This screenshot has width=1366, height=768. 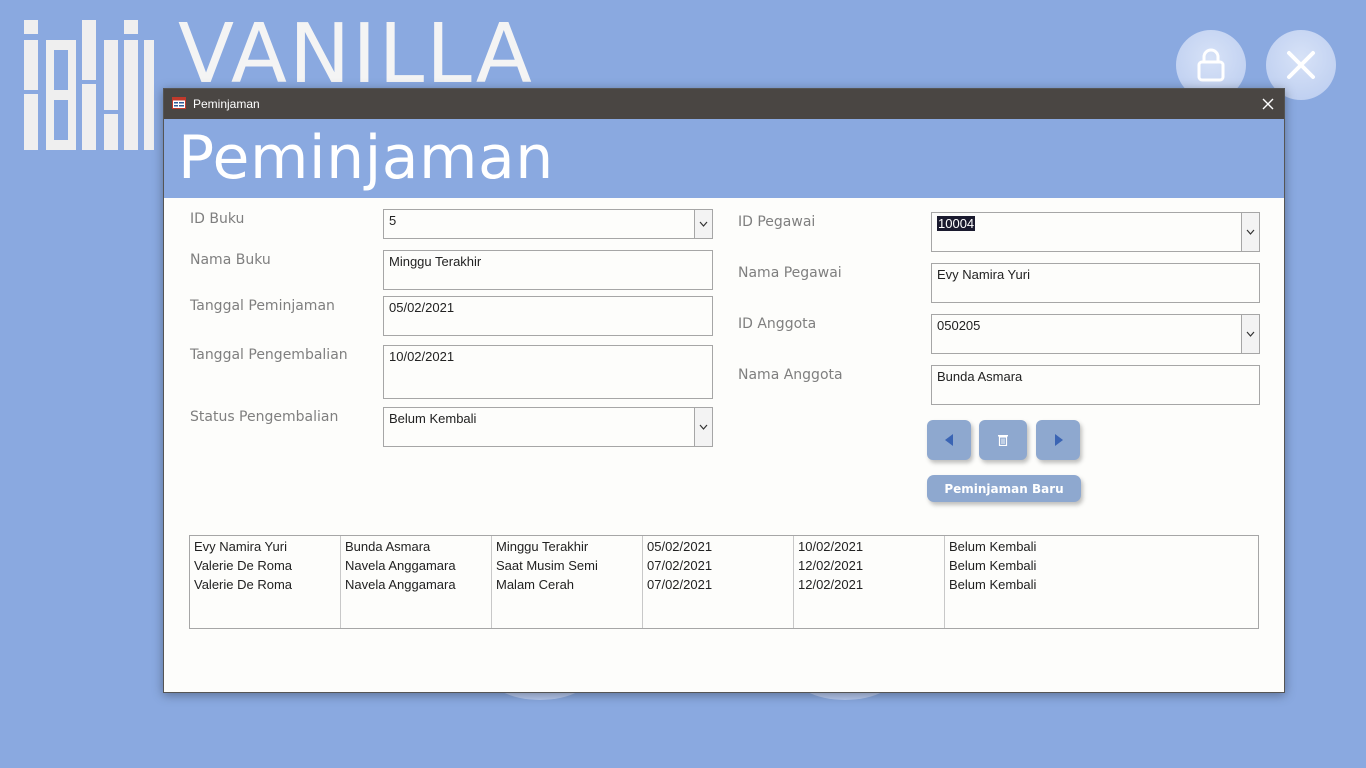 What do you see at coordinates (548, 224) in the screenshot?
I see `id-buku-combobox: 5` at bounding box center [548, 224].